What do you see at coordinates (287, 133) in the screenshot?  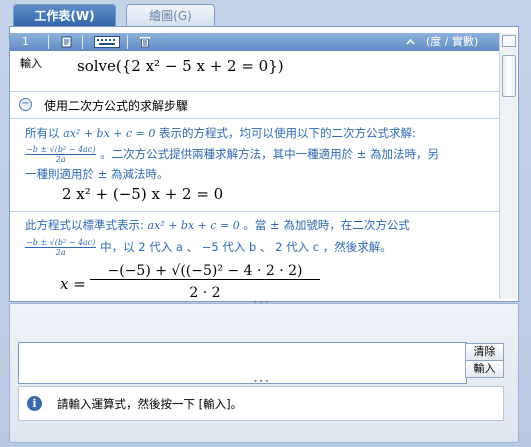 I see `steps-text: 表示的方程式，均可以使用以下的二次方公式求解:` at bounding box center [287, 133].